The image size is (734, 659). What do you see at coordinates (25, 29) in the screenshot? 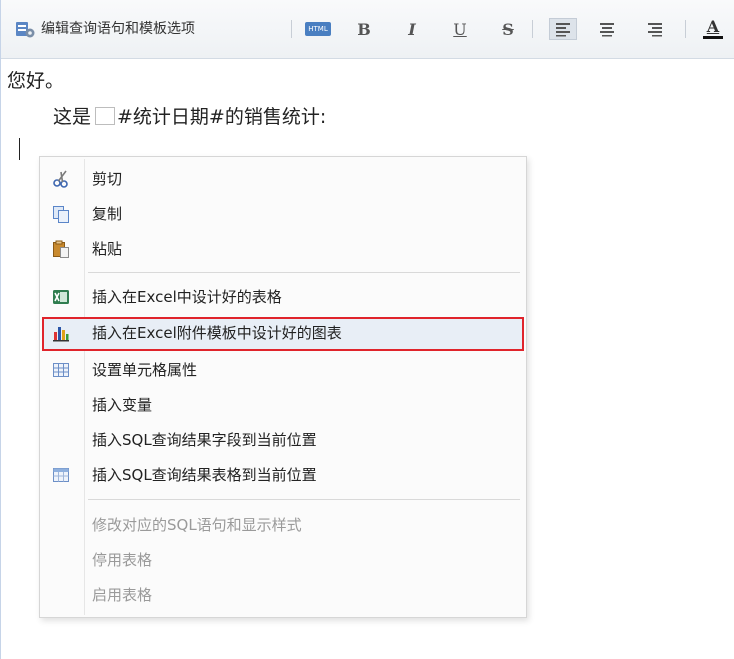
I see `query-settings-icon` at bounding box center [25, 29].